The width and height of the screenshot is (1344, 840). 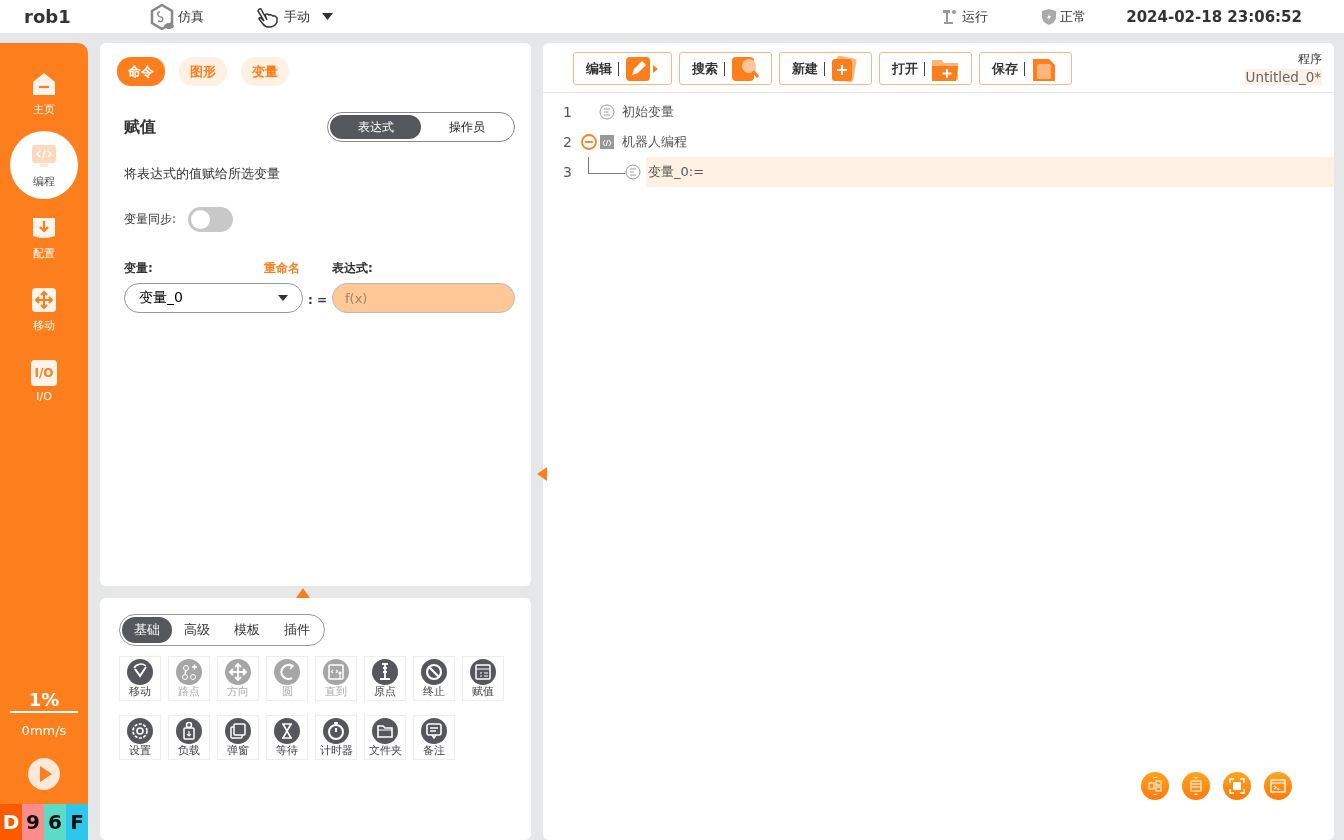 What do you see at coordinates (567, 142) in the screenshot?
I see `line-number: 2` at bounding box center [567, 142].